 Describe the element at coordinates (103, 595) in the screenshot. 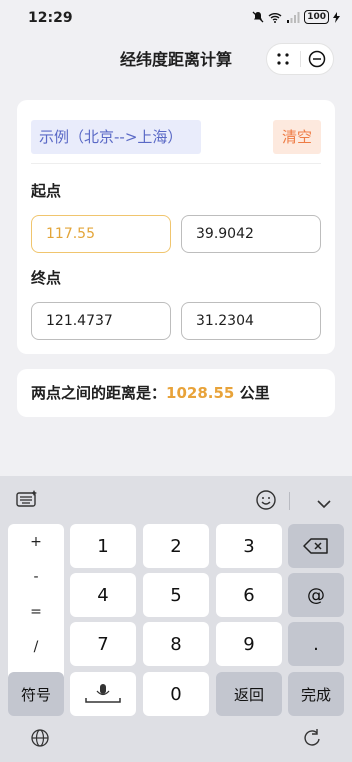

I see `key-4: 4` at that location.